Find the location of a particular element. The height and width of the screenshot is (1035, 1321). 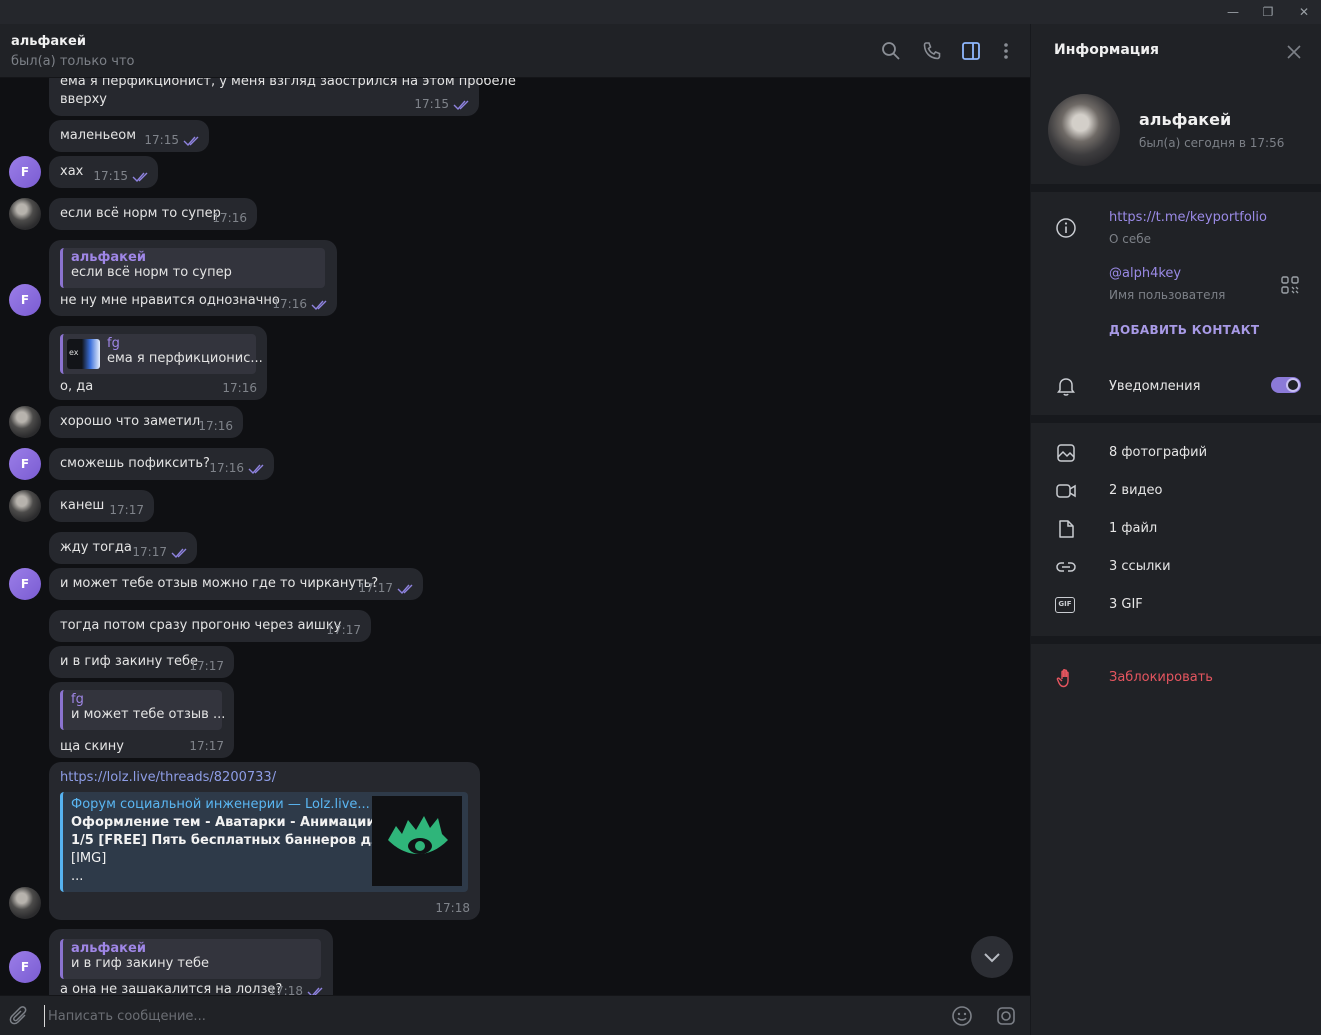

bell-icon is located at coordinates (1066, 387).